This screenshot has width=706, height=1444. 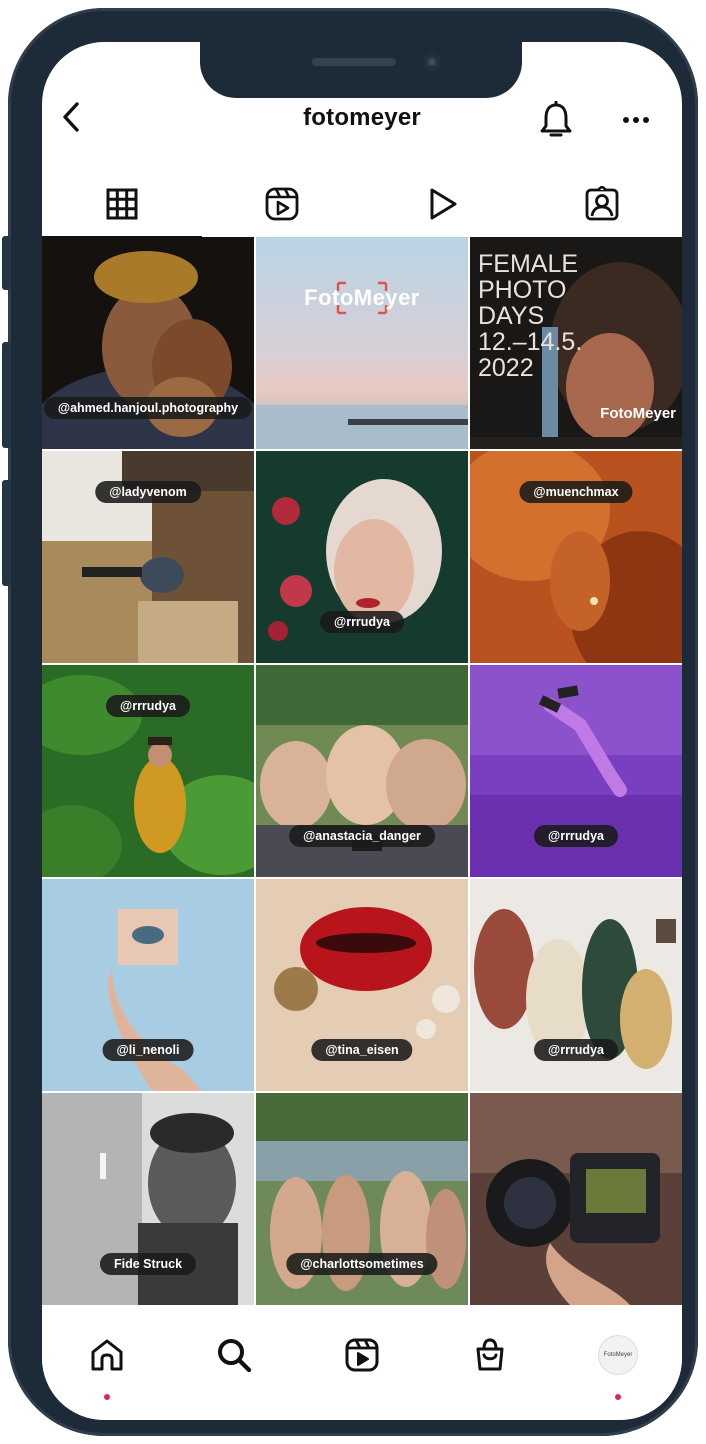 What do you see at coordinates (148, 1264) in the screenshot?
I see `post-tag: Fide Struck` at bounding box center [148, 1264].